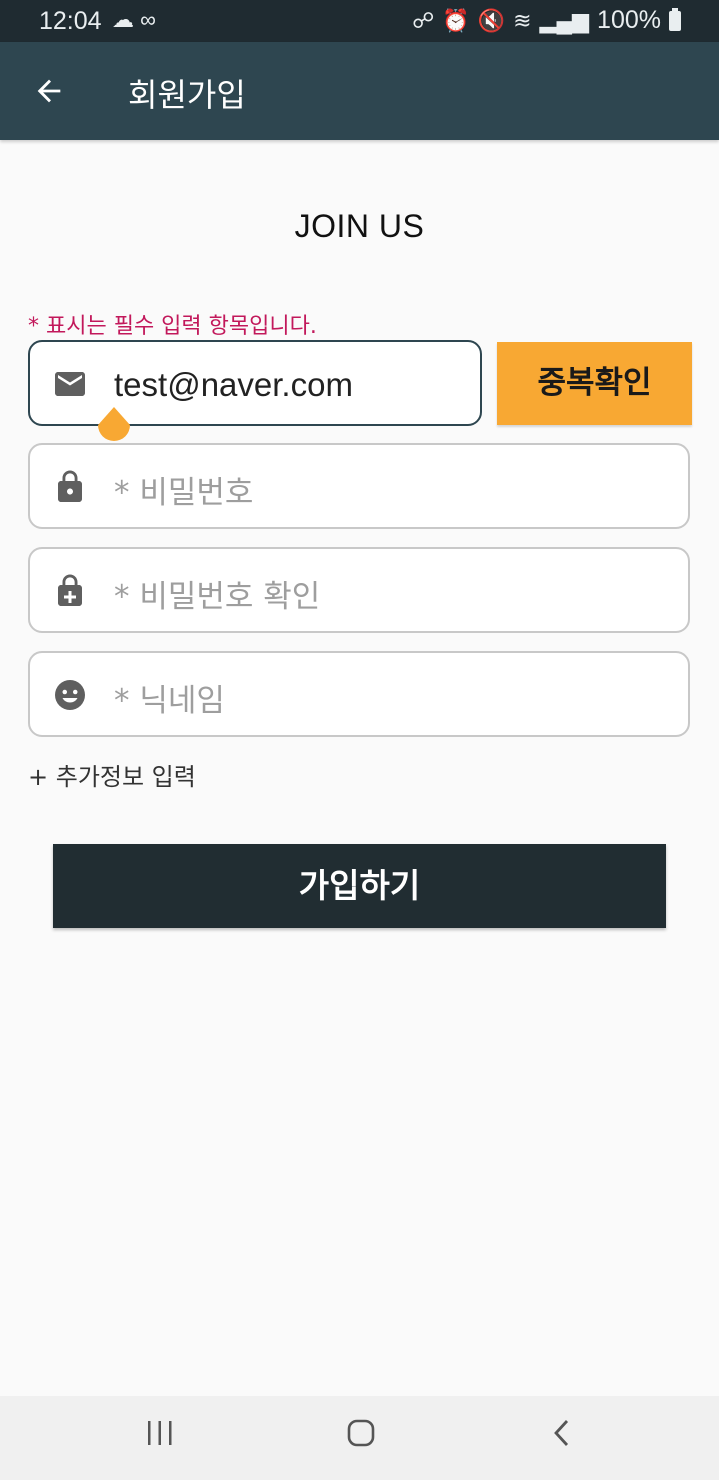 Image resolution: width=719 pixels, height=1480 pixels. What do you see at coordinates (562, 1433) in the screenshot?
I see `back-icon` at bounding box center [562, 1433].